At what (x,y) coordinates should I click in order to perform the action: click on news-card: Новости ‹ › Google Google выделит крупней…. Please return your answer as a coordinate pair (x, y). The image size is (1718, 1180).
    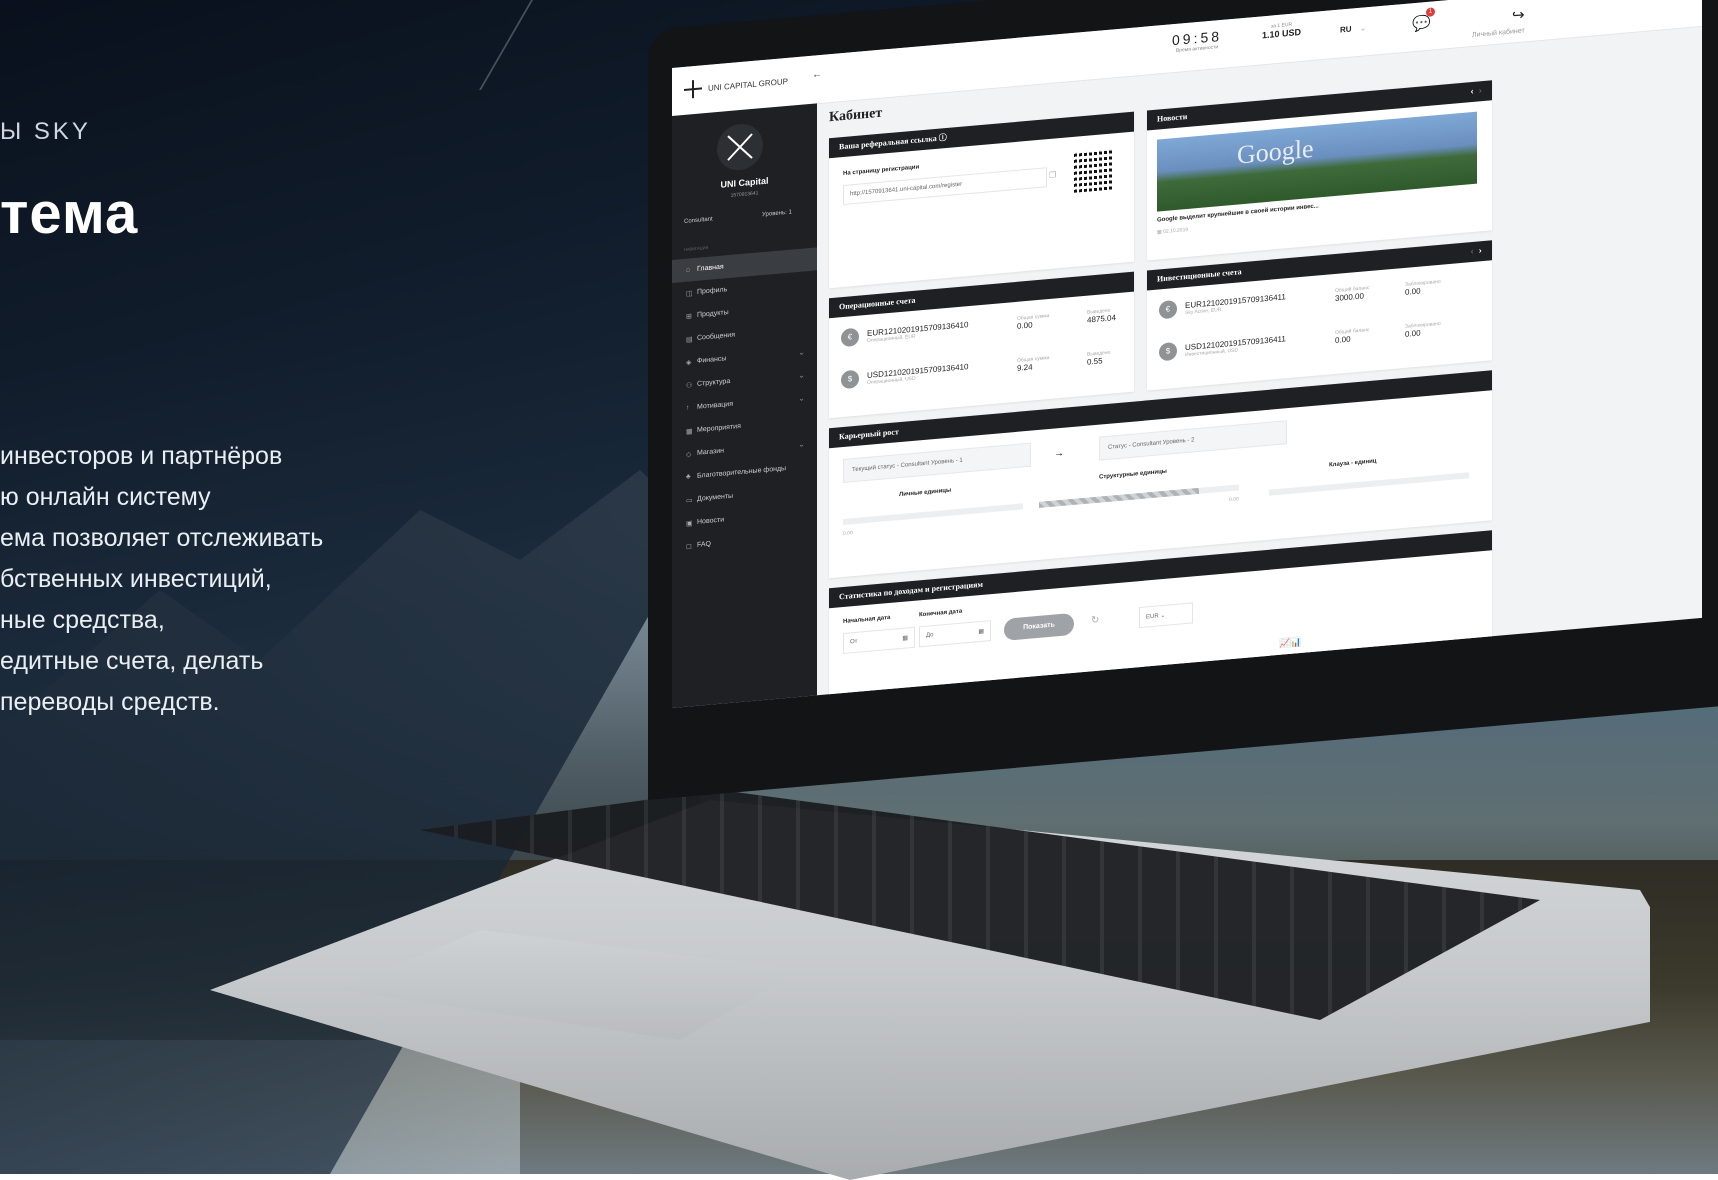
    Looking at the image, I should click on (1319, 170).